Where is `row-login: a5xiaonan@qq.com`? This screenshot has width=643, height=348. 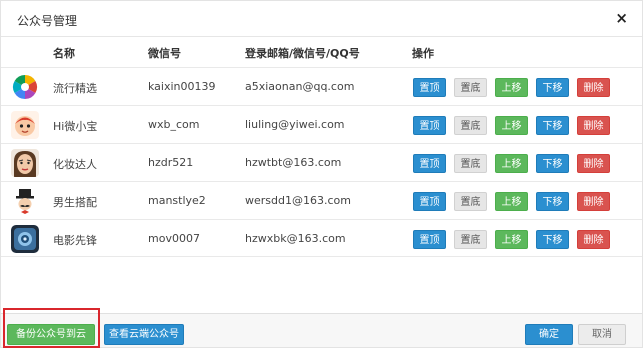 row-login: a5xiaonan@qq.com is located at coordinates (300, 86).